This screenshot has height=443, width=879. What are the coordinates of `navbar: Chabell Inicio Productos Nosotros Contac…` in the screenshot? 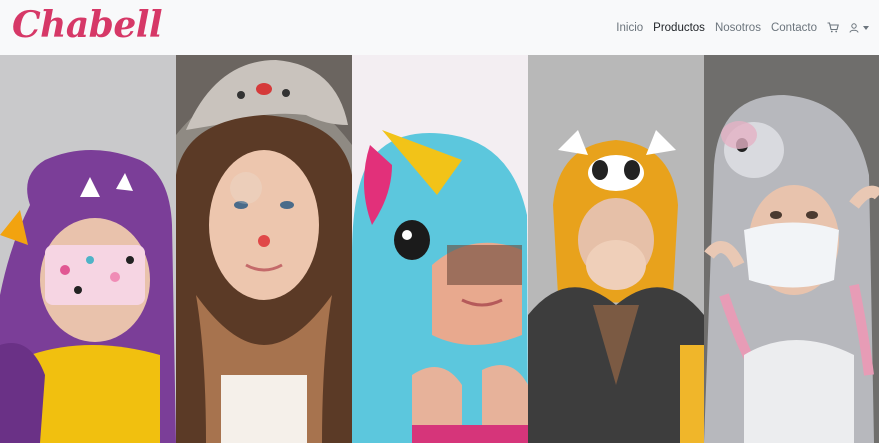 It's located at (439, 27).